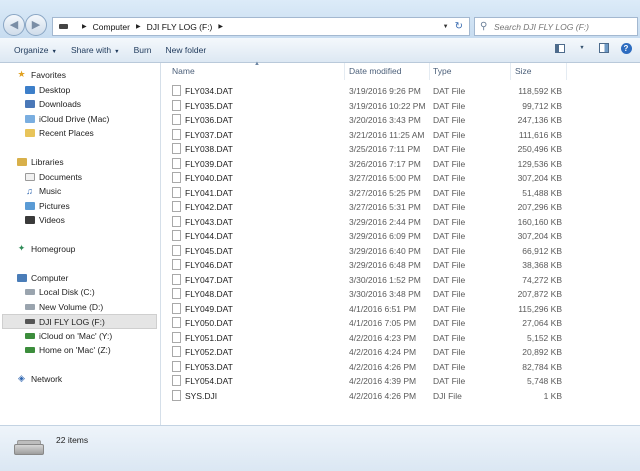 Image resolution: width=640 pixels, height=471 pixels. What do you see at coordinates (446, 27) in the screenshot?
I see `address-dropdown-icon: ▼` at bounding box center [446, 27].